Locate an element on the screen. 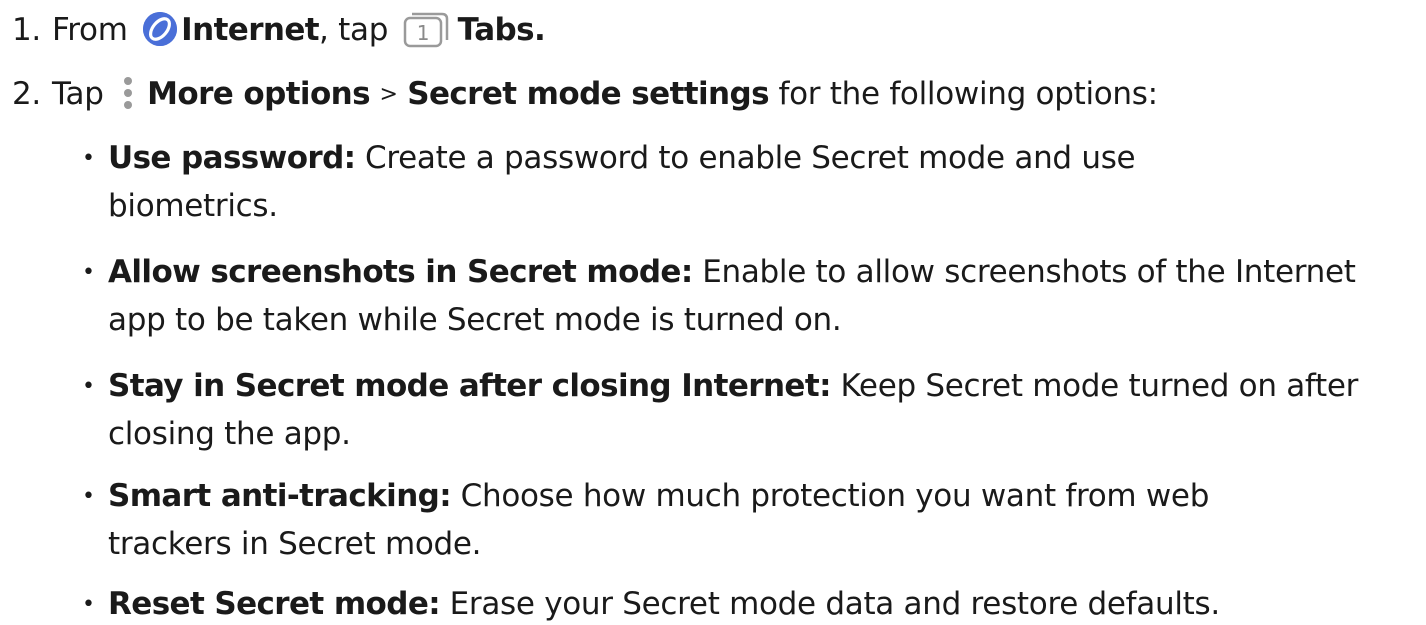 This screenshot has height=625, width=1426. option-description: Keep Secret mode turned on after is located at coordinates (1099, 386).